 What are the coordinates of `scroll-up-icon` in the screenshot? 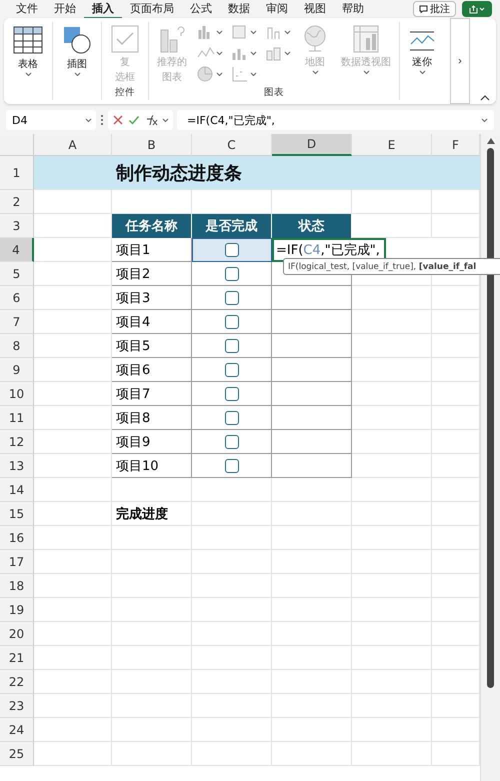 It's located at (490, 141).